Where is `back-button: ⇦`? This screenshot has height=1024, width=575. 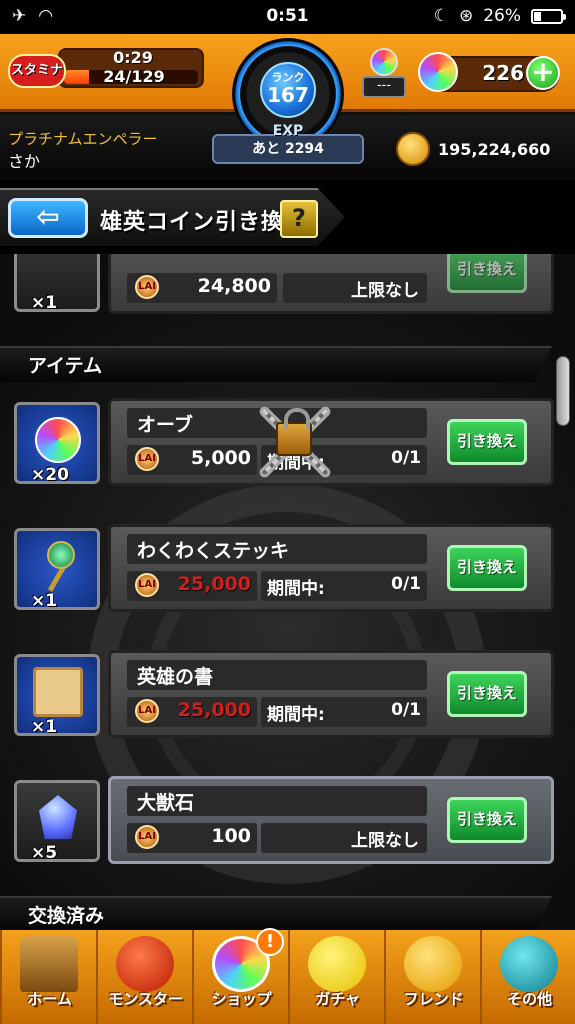 back-button: ⇦ is located at coordinates (48, 218).